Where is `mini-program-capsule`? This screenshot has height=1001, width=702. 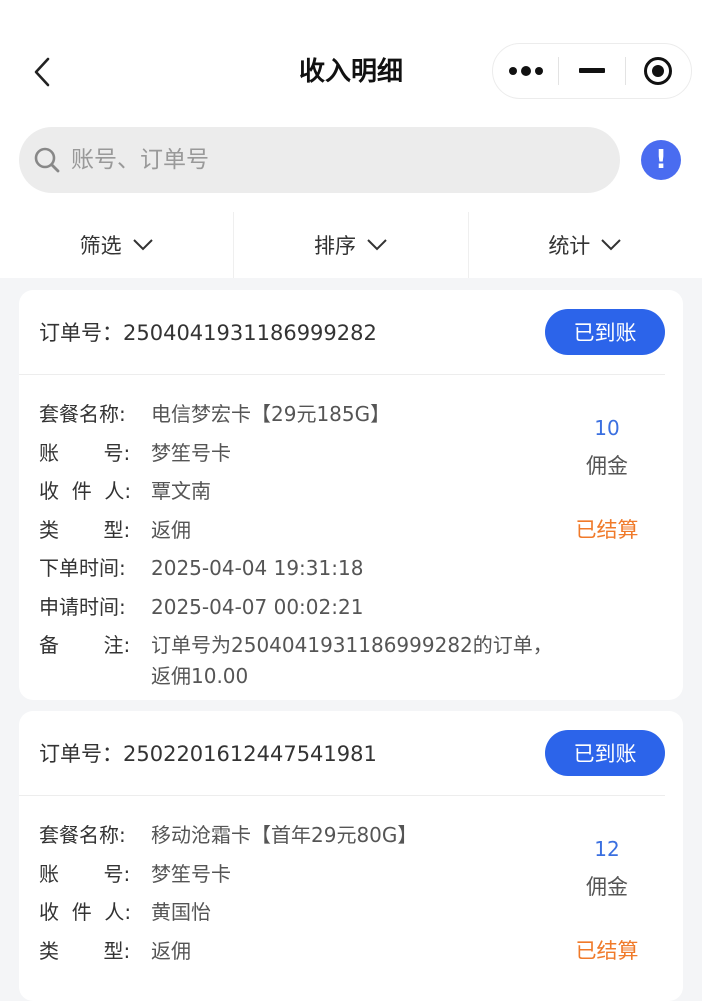 mini-program-capsule is located at coordinates (592, 71).